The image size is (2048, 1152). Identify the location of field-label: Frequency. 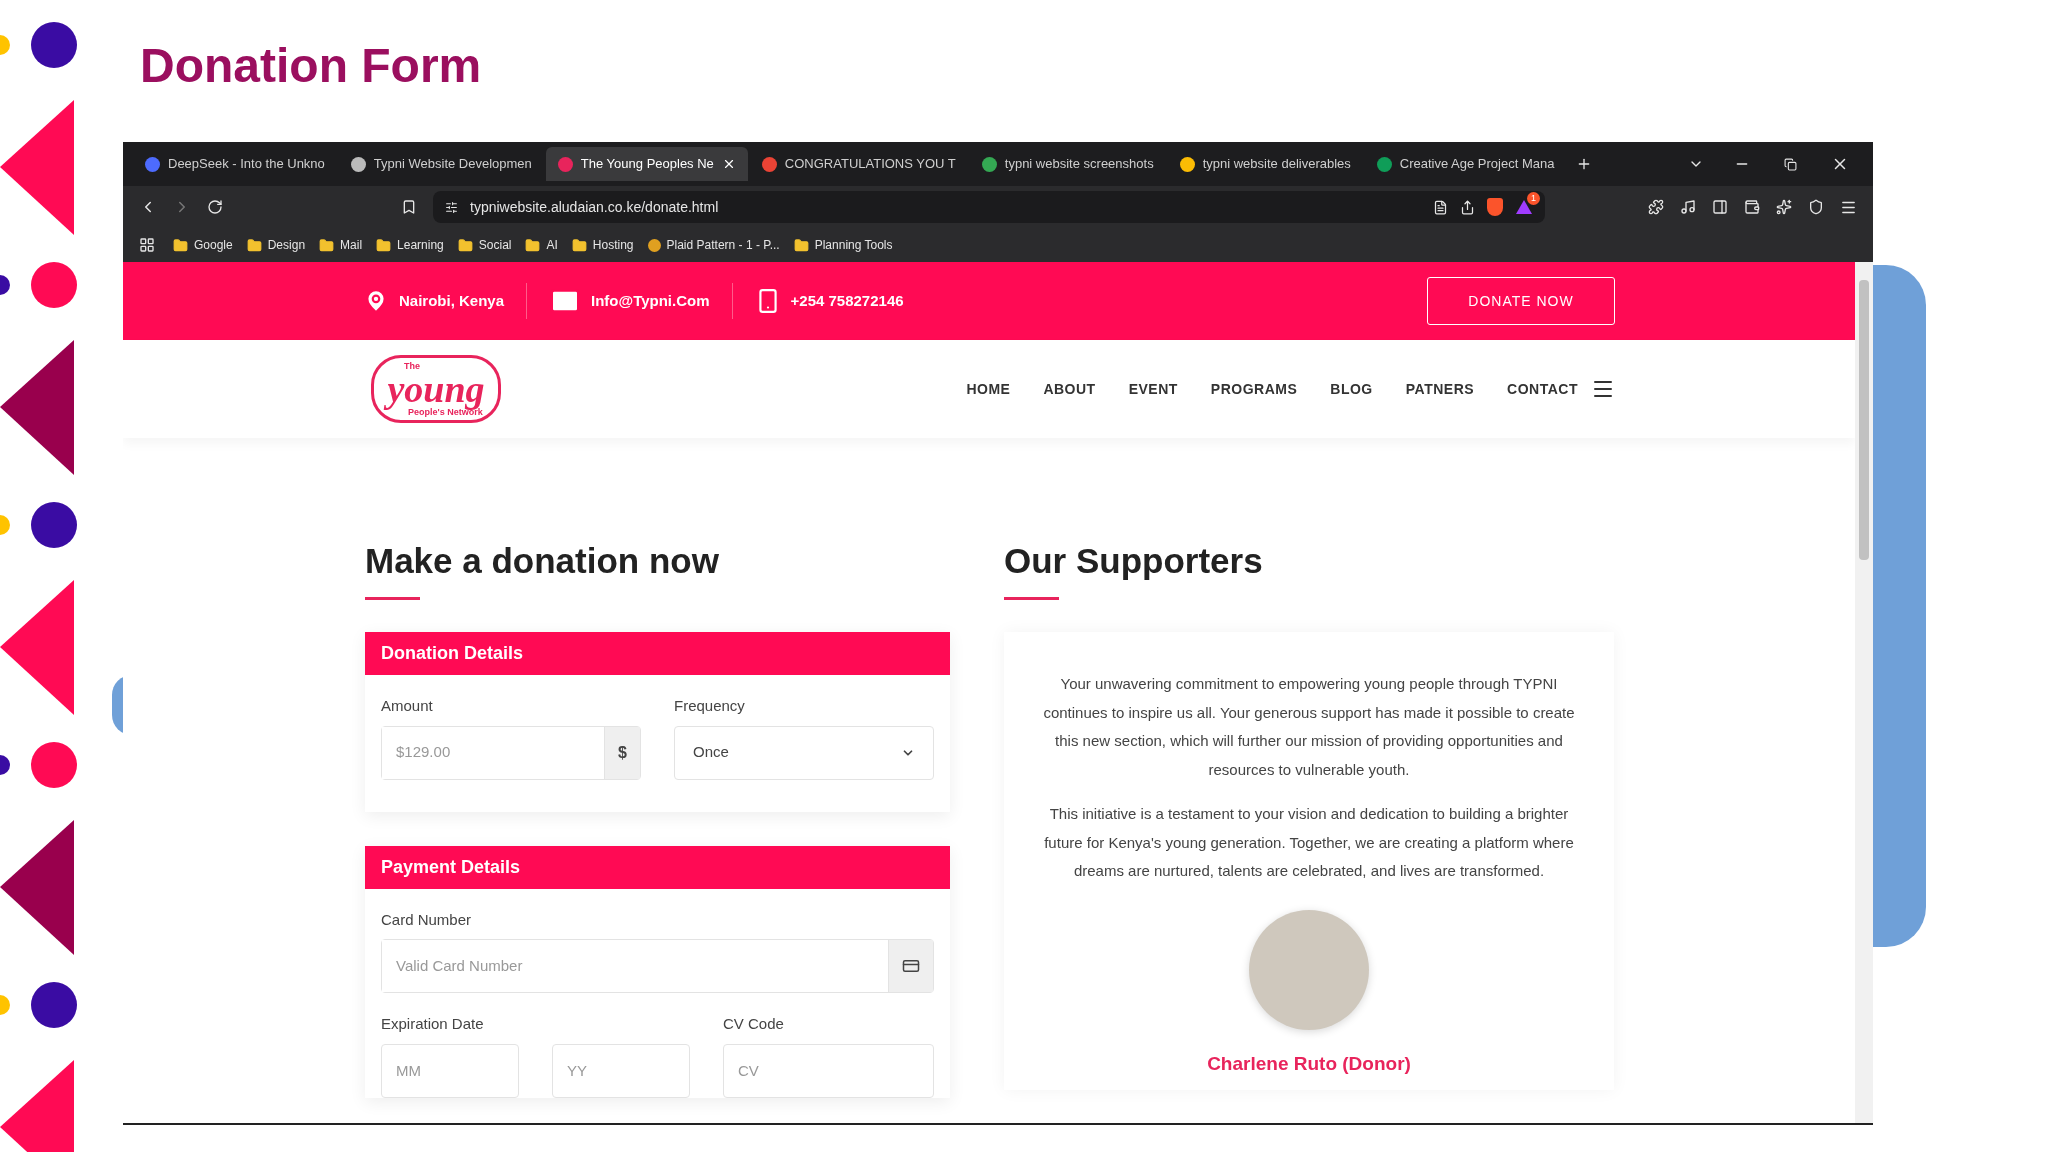
(710, 706).